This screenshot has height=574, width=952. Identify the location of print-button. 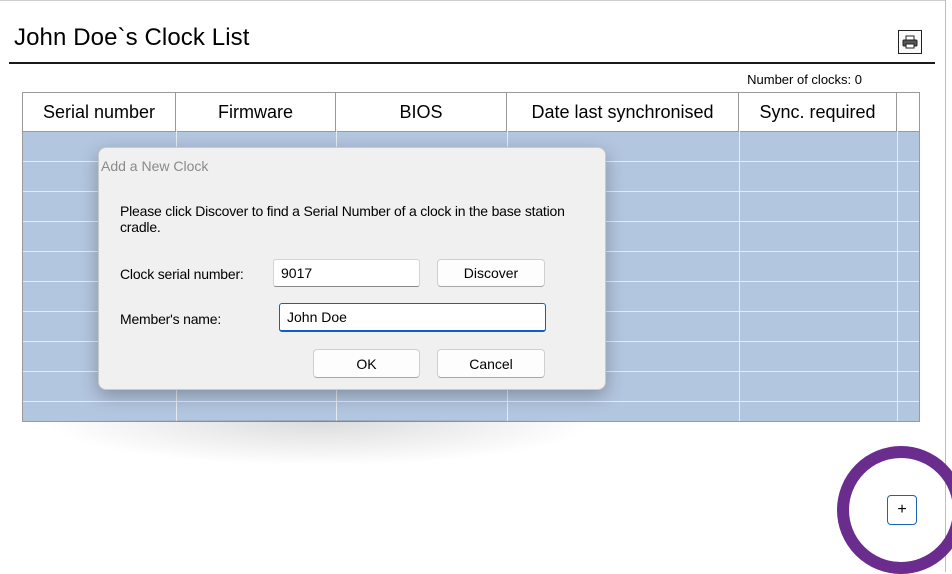
(910, 42).